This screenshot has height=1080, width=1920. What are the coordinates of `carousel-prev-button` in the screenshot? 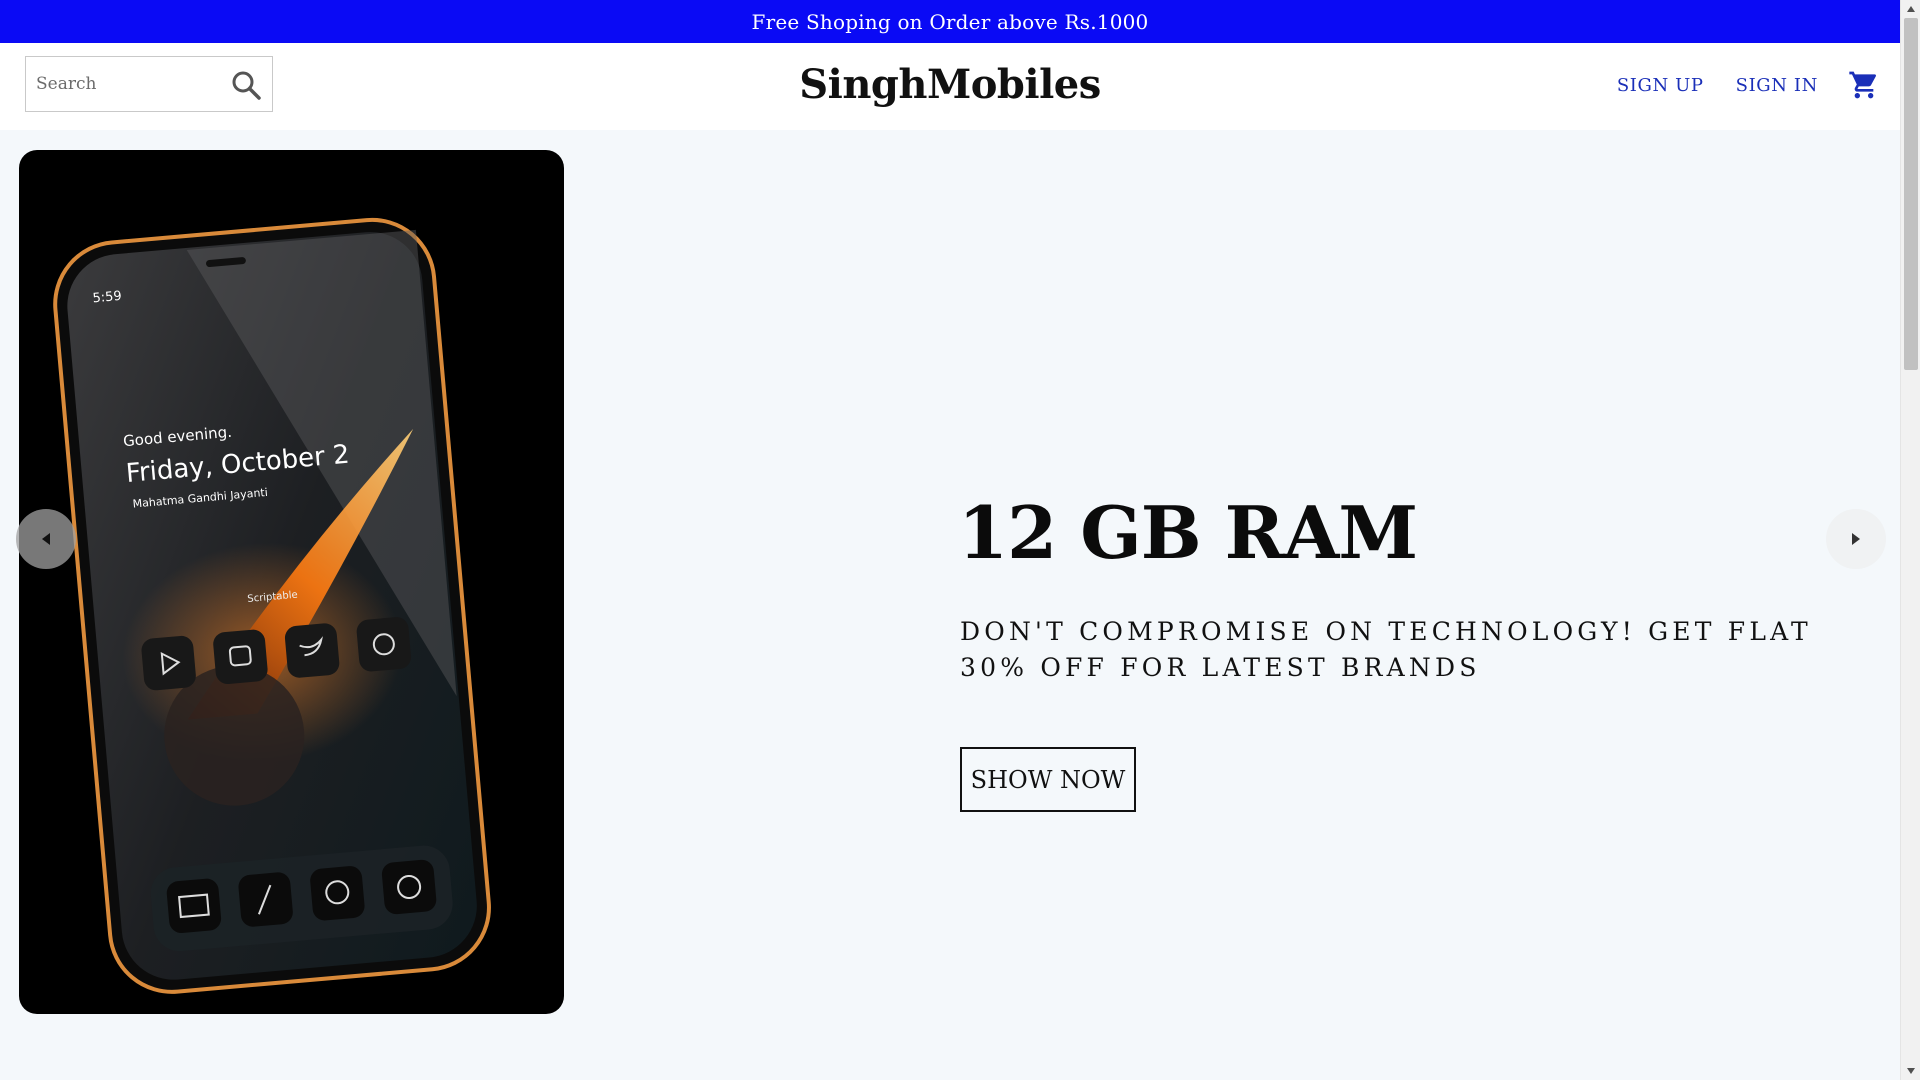 It's located at (46, 539).